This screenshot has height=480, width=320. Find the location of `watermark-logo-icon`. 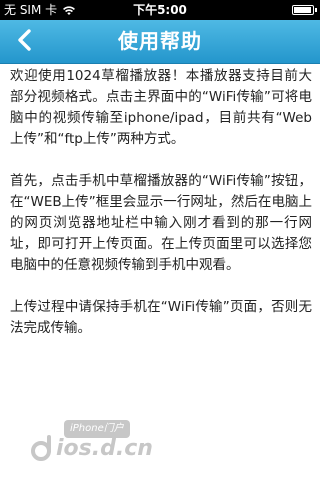

watermark-logo-icon is located at coordinates (43, 450).